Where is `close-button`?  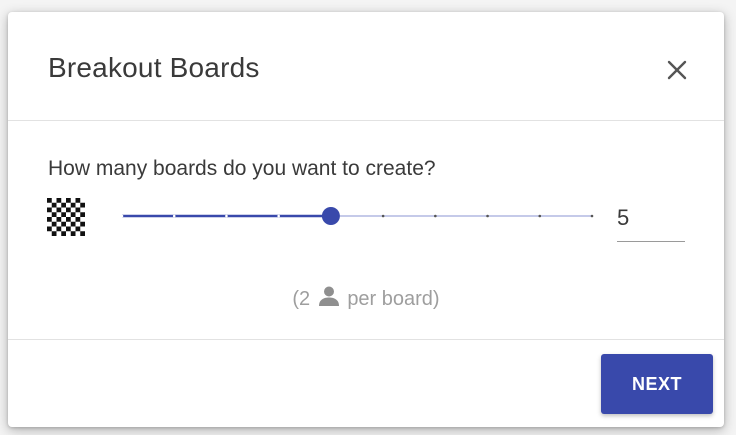
close-button is located at coordinates (677, 70).